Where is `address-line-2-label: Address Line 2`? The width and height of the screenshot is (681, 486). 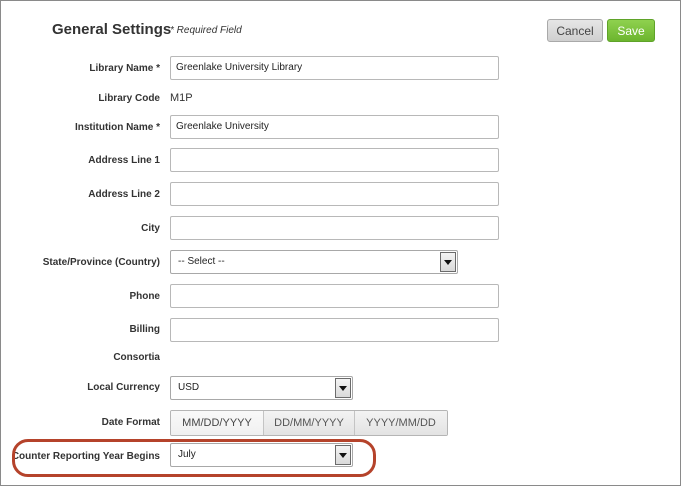
address-line-2-label: Address Line 2 is located at coordinates (124, 194).